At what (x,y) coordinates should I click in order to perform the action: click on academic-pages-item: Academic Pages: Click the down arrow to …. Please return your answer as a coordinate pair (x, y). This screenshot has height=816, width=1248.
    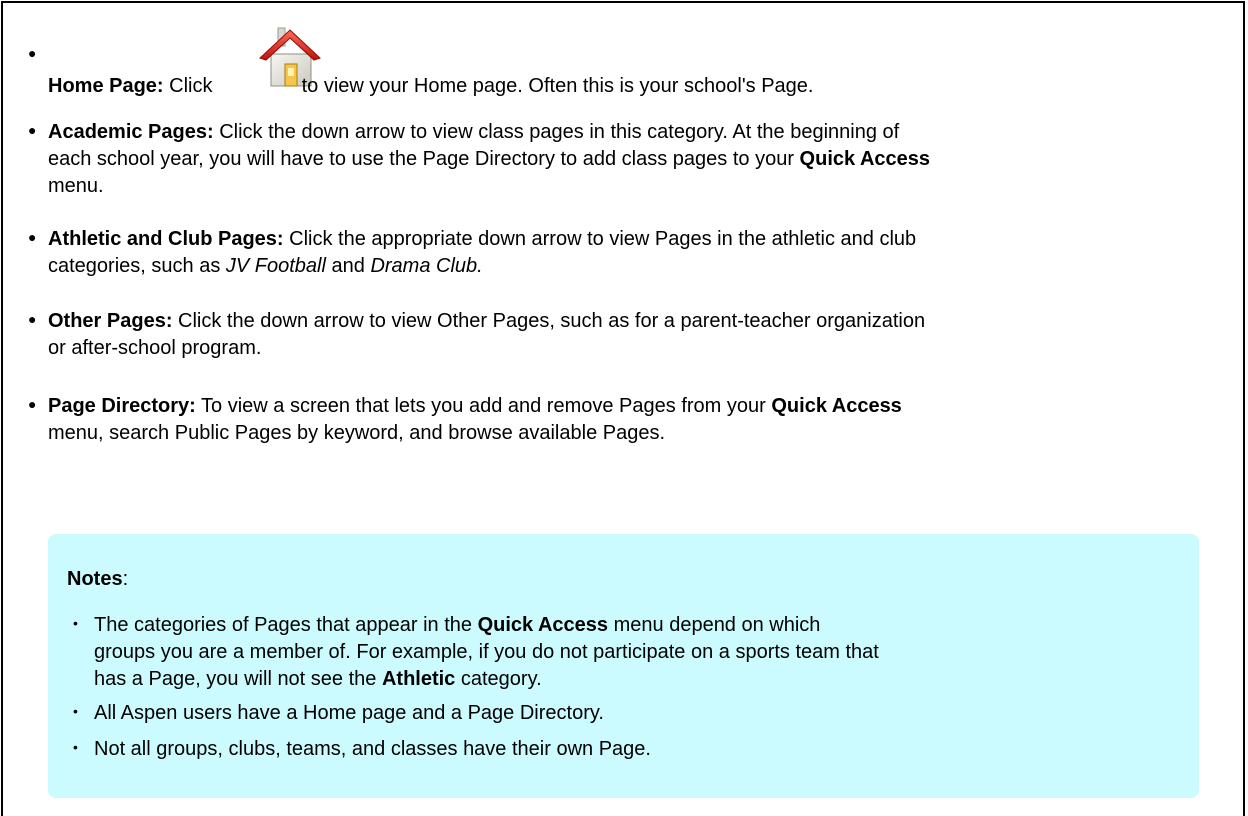
    Looking at the image, I should click on (489, 159).